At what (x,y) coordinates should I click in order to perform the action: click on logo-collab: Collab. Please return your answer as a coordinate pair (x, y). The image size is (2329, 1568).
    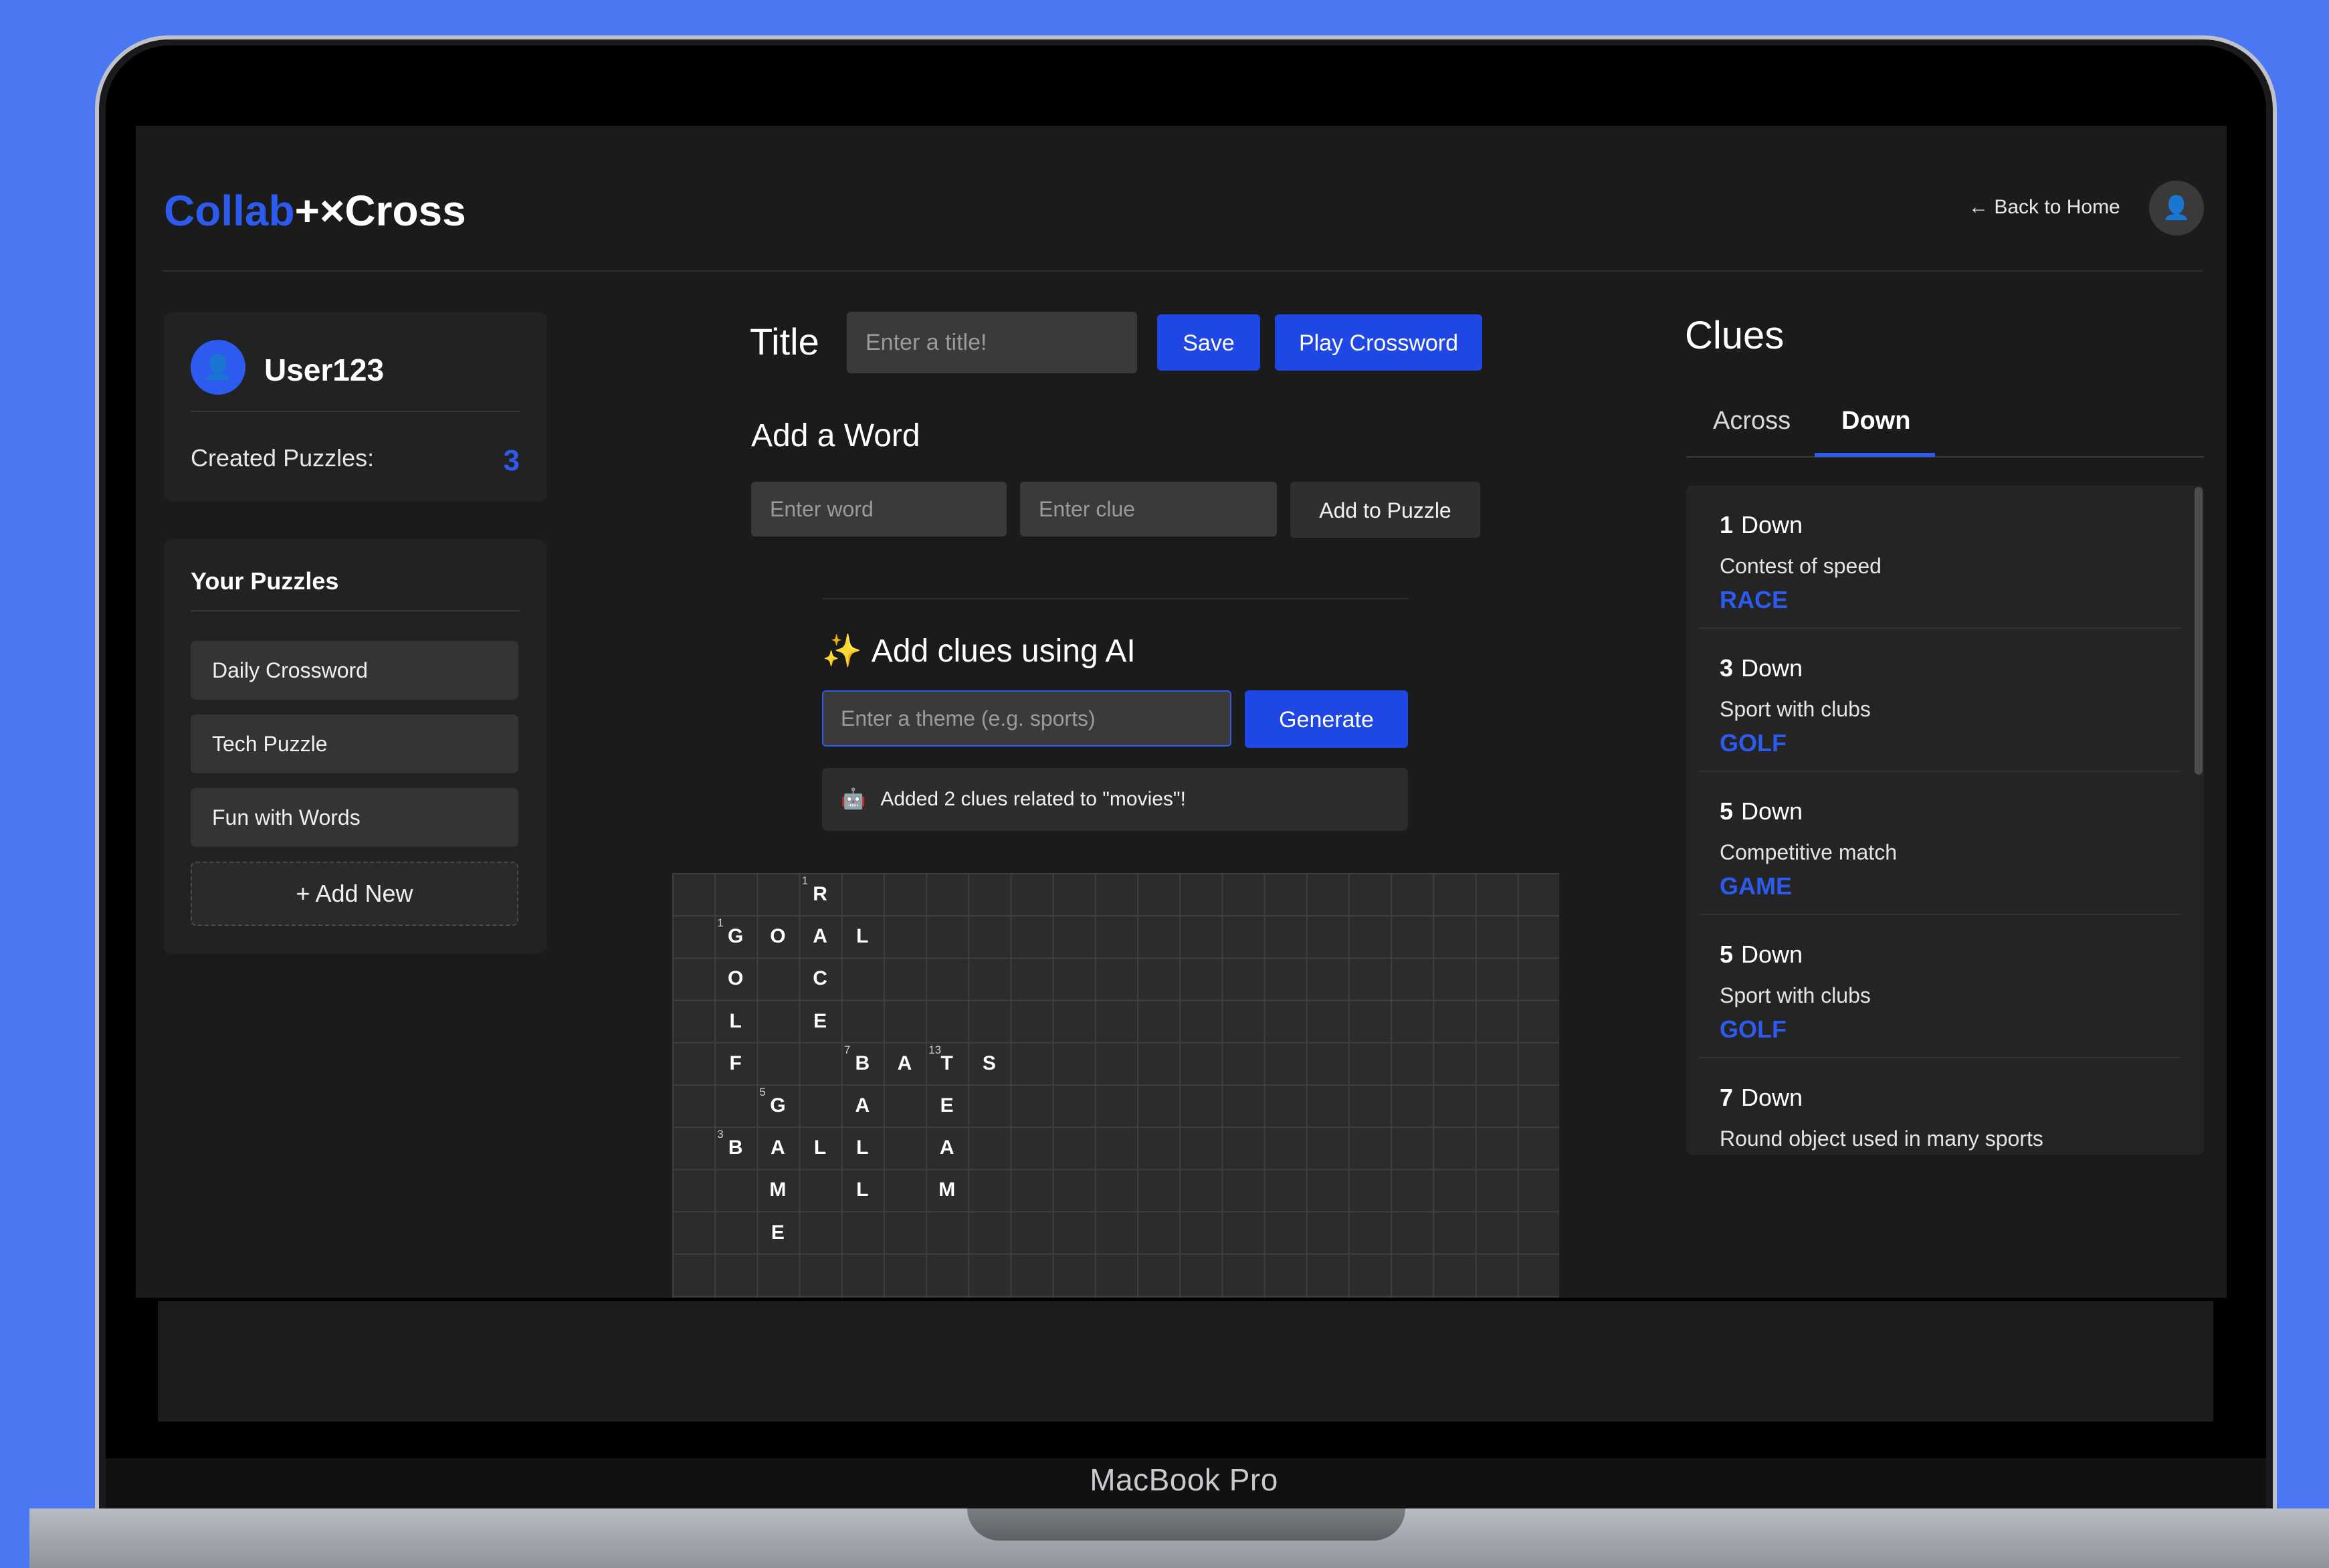
    Looking at the image, I should click on (230, 211).